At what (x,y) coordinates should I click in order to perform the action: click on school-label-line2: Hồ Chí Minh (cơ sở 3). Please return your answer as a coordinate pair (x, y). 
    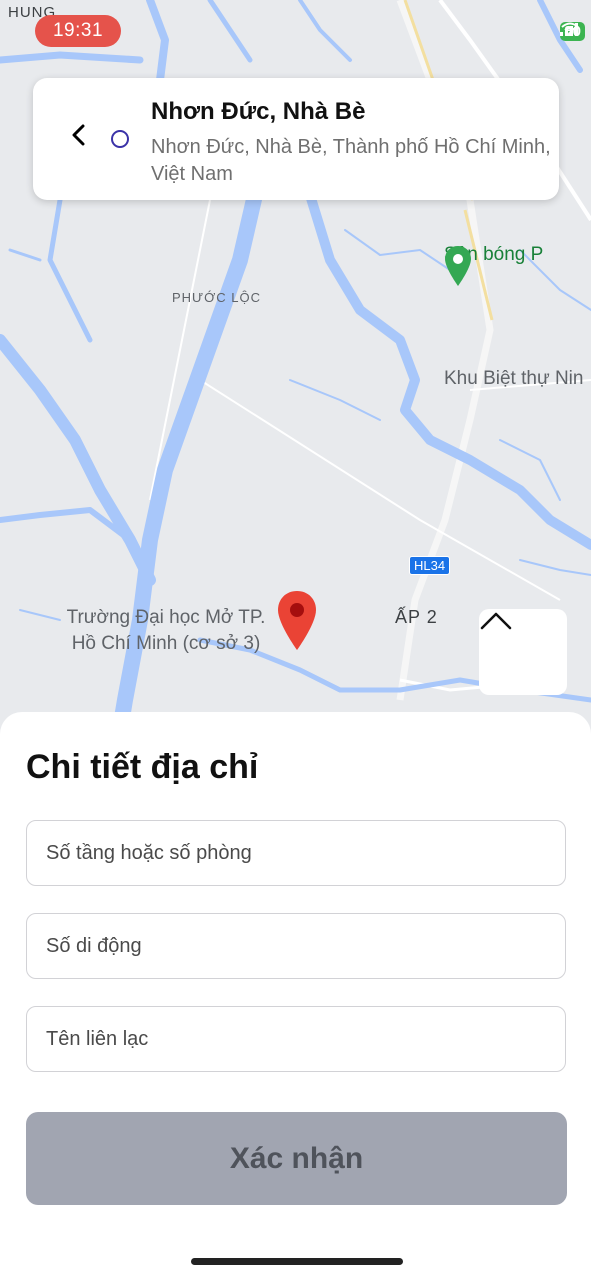
    Looking at the image, I should click on (166, 643).